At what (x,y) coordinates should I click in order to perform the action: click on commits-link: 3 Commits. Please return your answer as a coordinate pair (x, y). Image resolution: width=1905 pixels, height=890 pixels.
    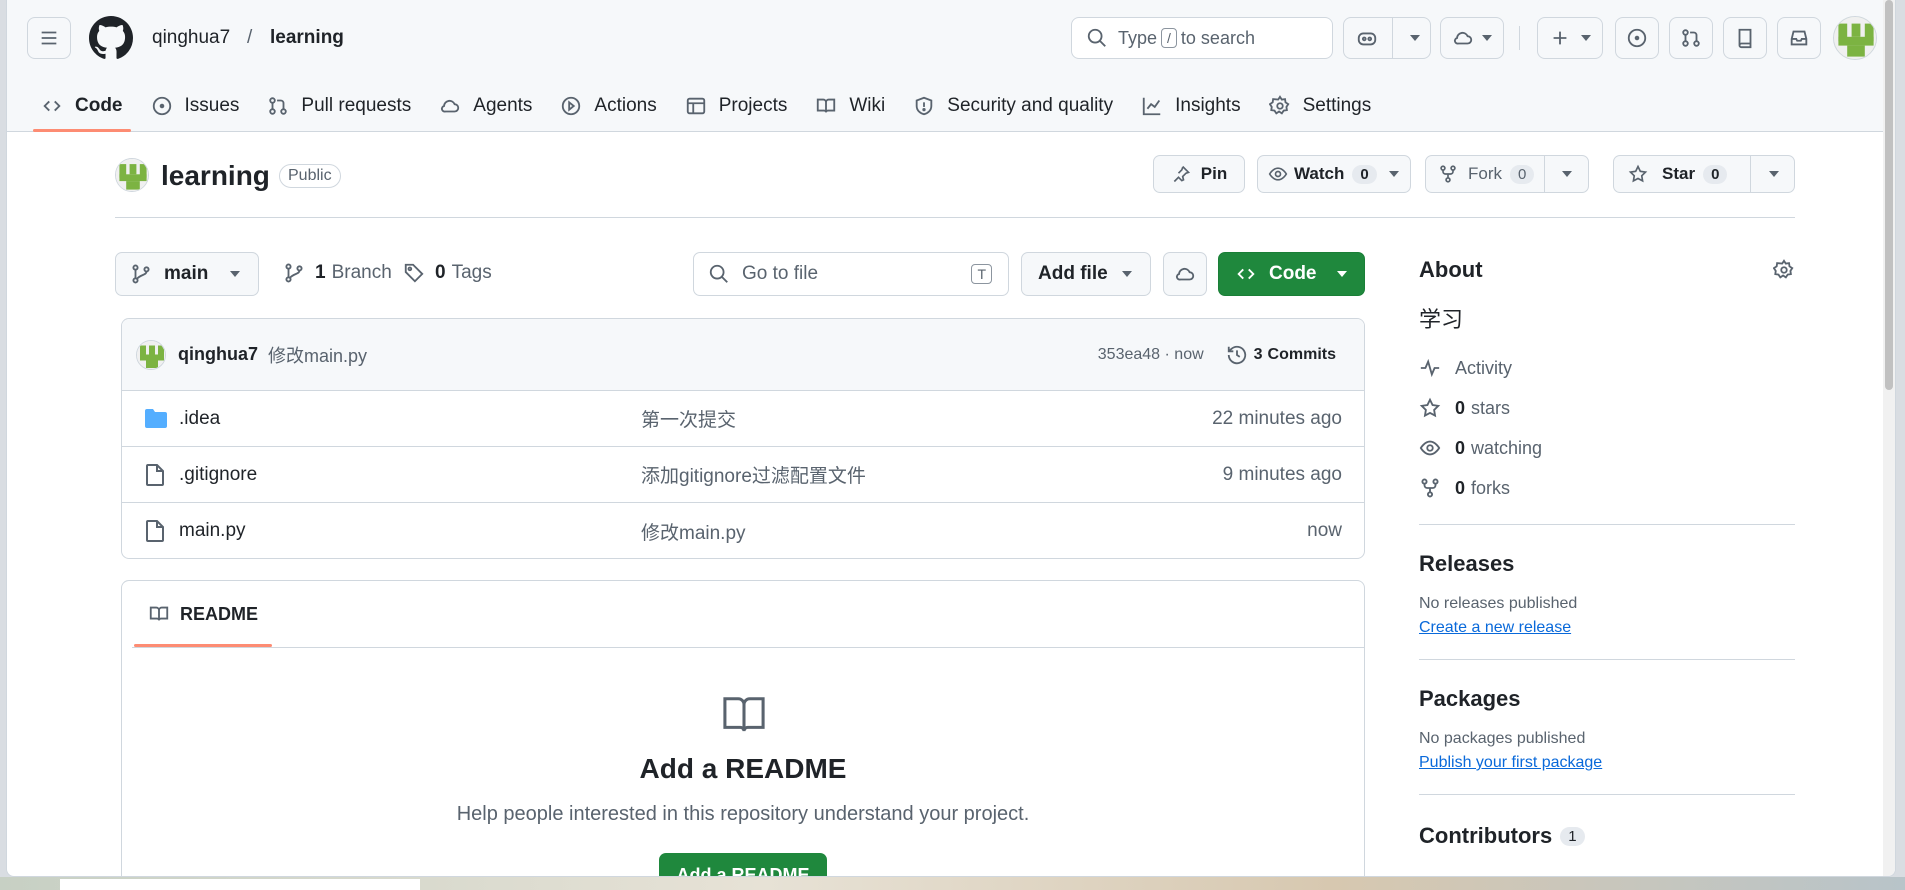
    Looking at the image, I should click on (1281, 355).